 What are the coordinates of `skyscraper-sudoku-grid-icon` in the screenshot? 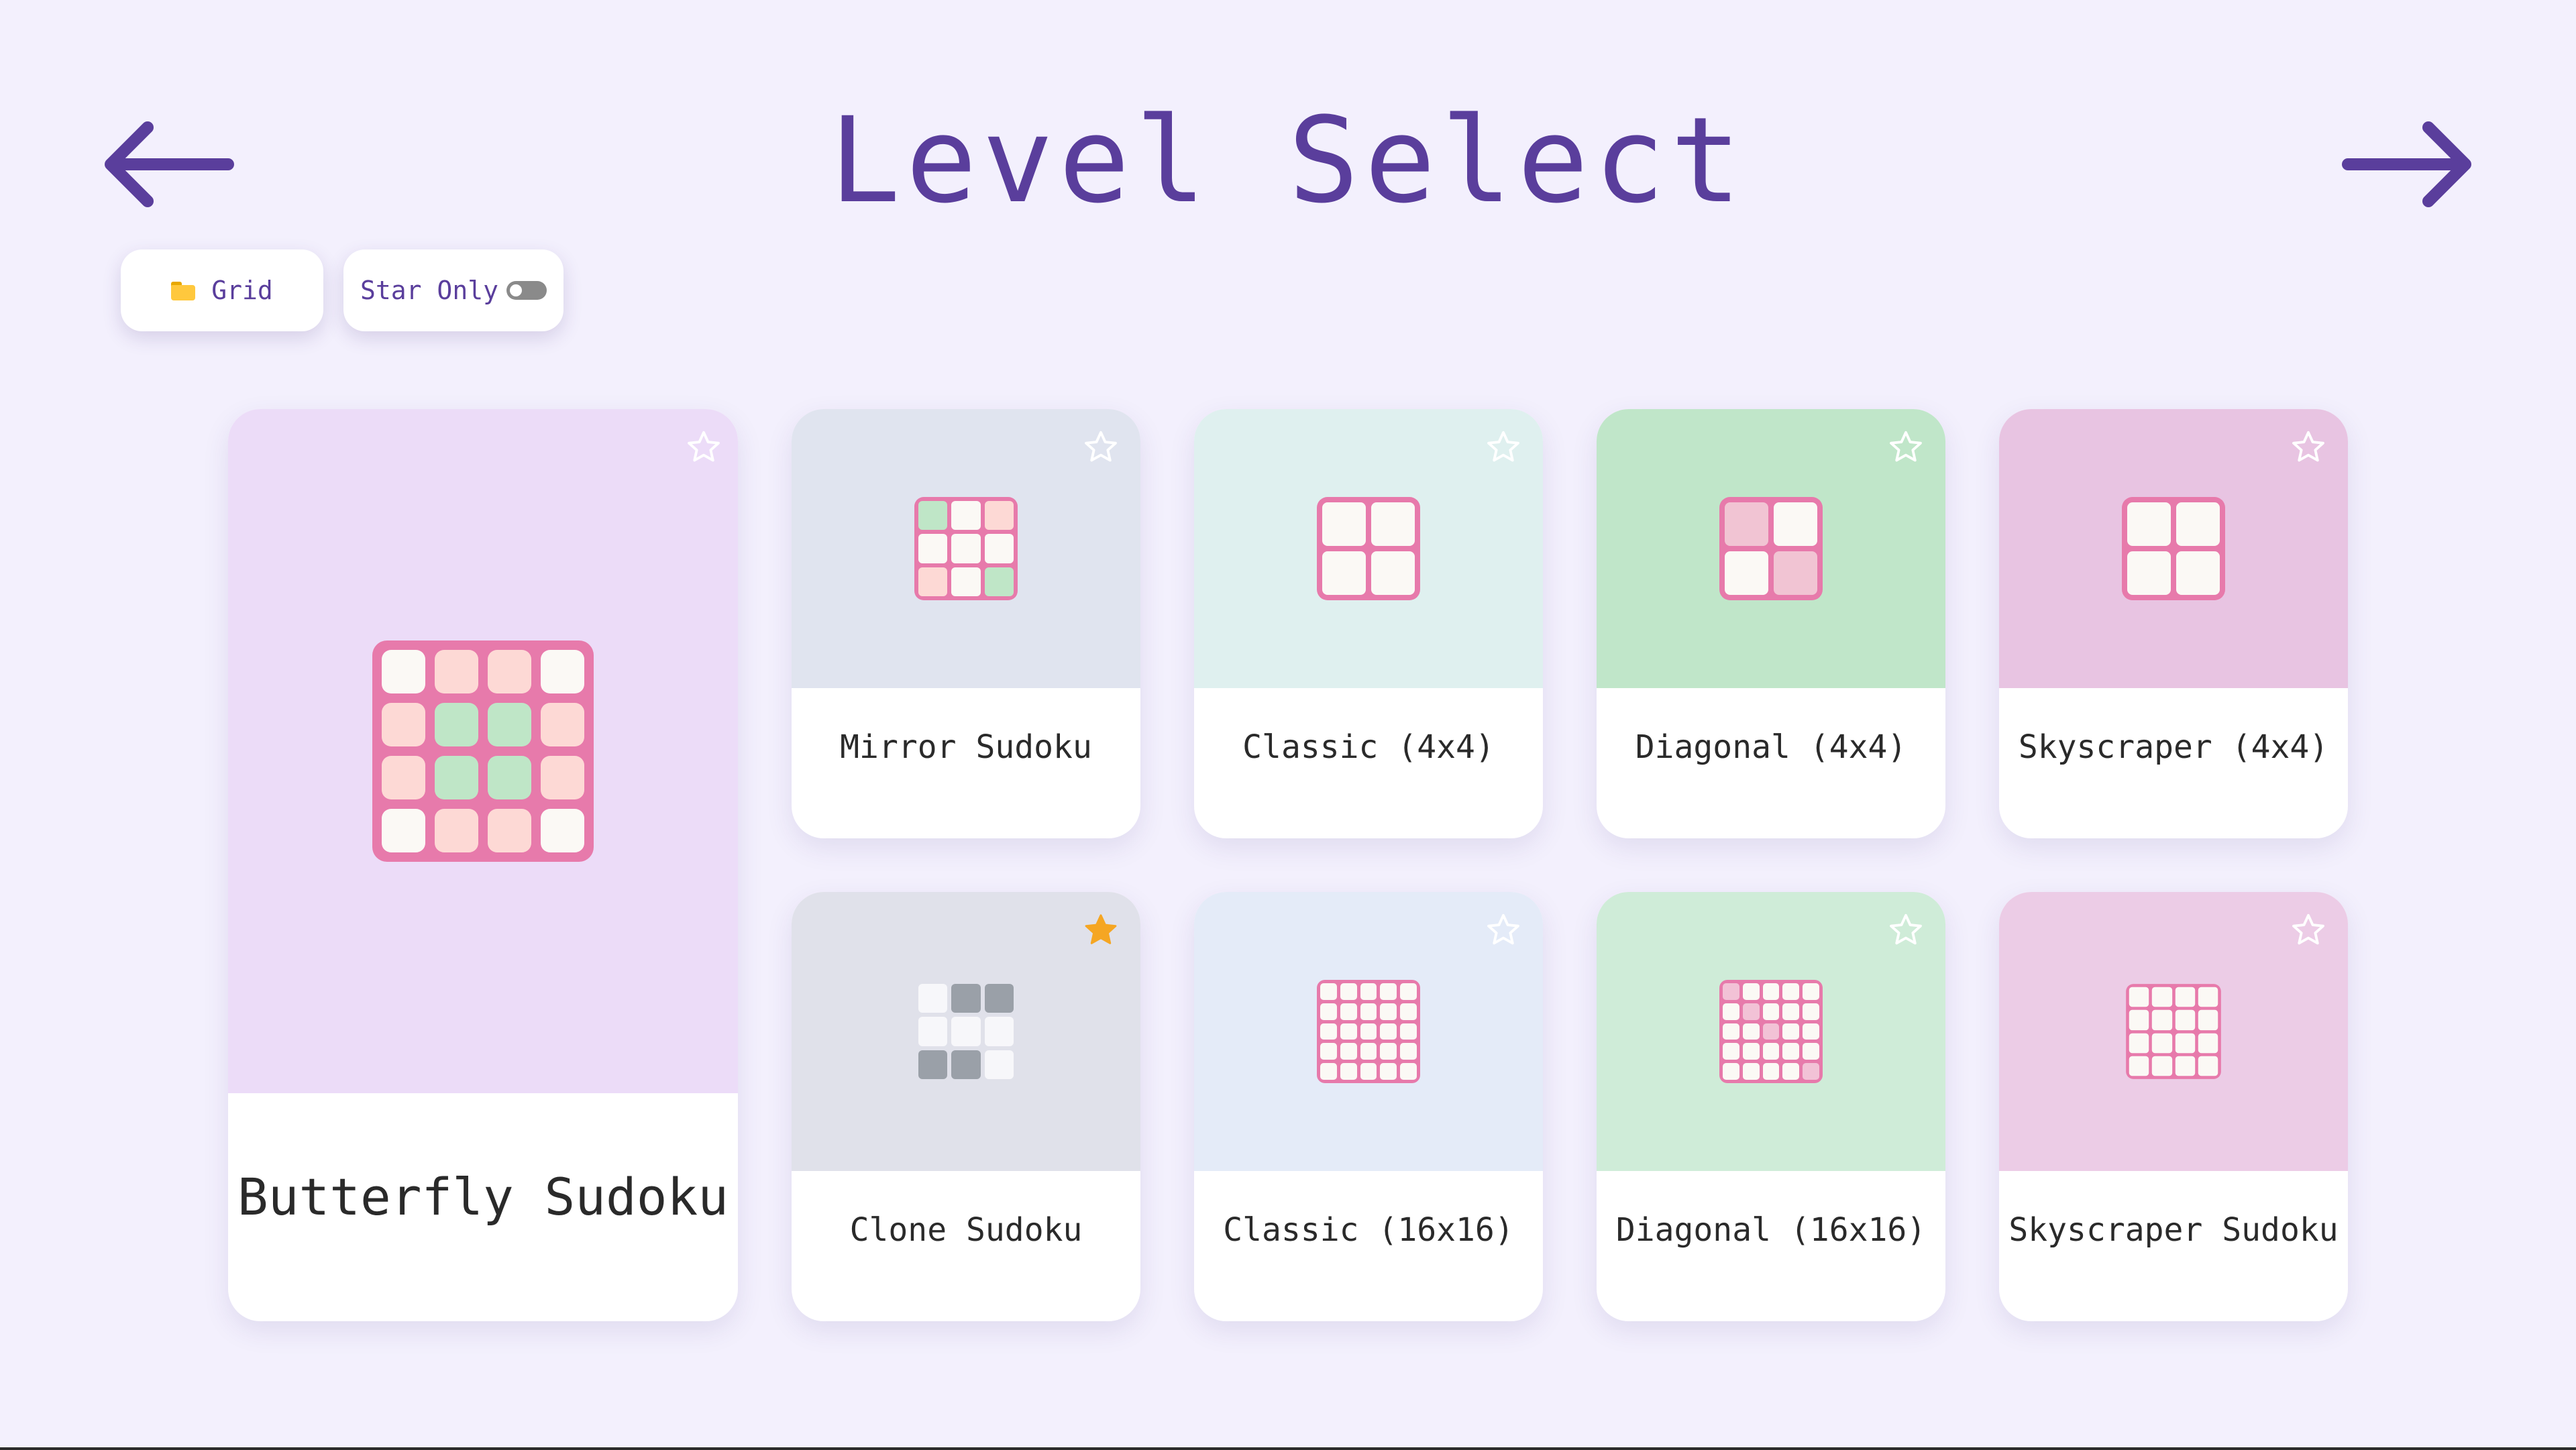 It's located at (2173, 1031).